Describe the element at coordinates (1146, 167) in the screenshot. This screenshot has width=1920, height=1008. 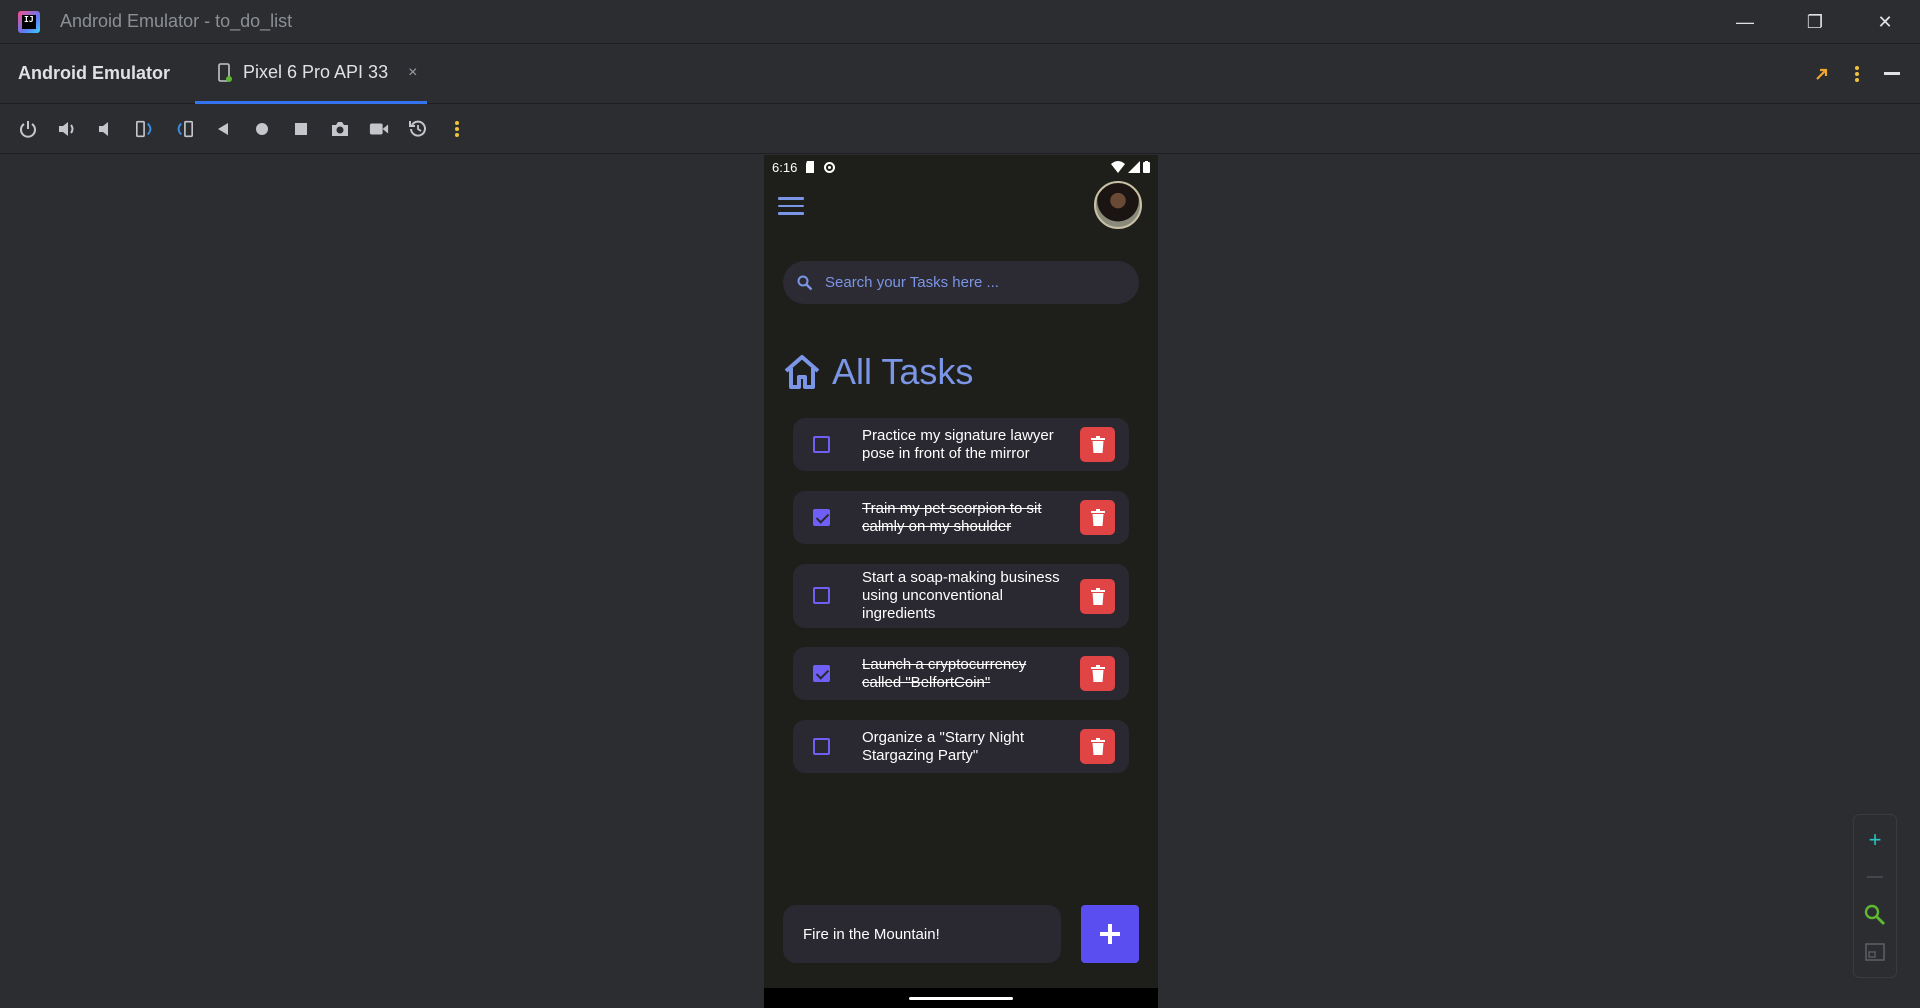
I see `battery-icon` at that location.